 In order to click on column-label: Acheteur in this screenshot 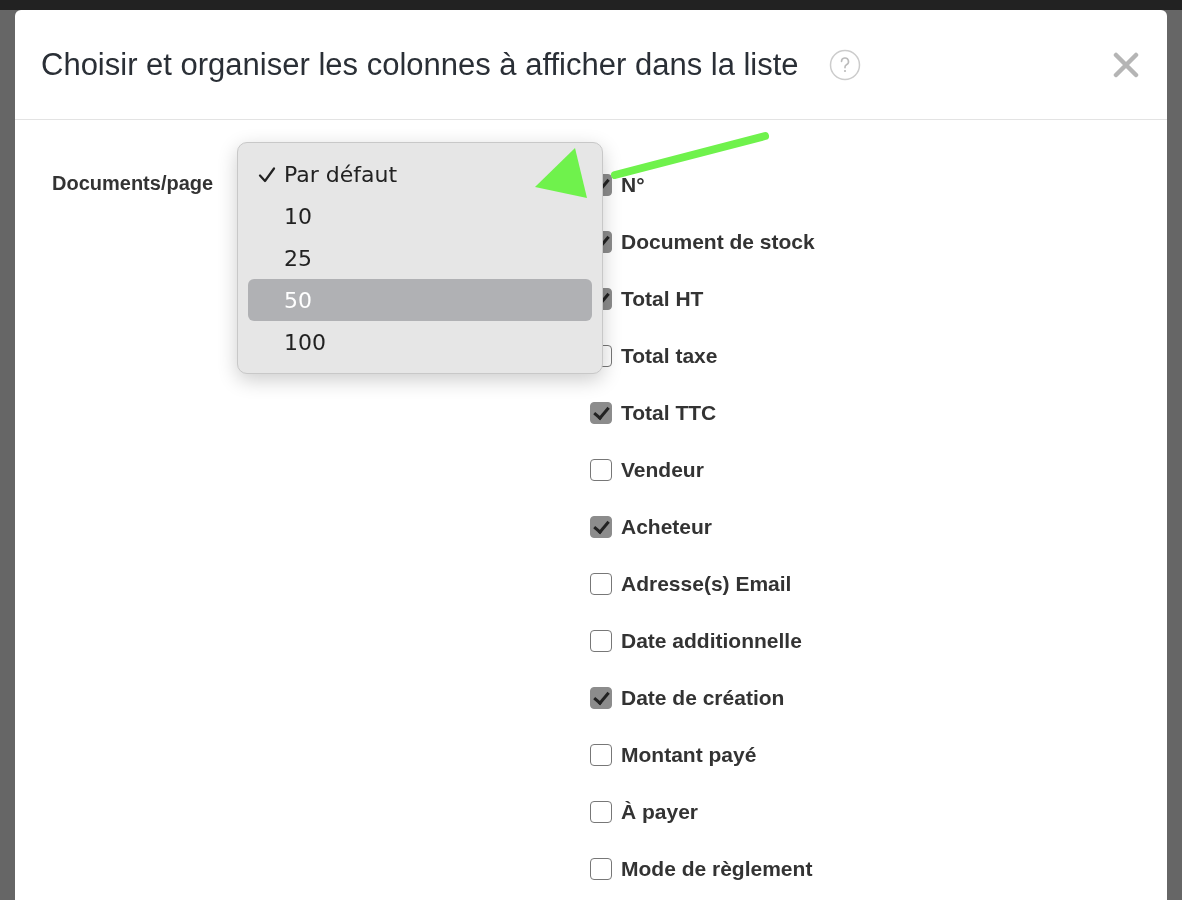, I will do `click(667, 527)`.